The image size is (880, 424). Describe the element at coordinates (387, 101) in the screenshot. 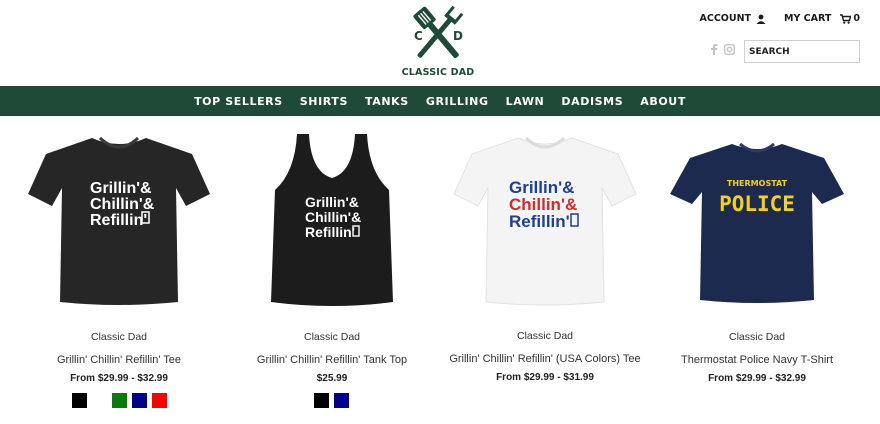

I see `nav-item-tanks: TANKS` at that location.